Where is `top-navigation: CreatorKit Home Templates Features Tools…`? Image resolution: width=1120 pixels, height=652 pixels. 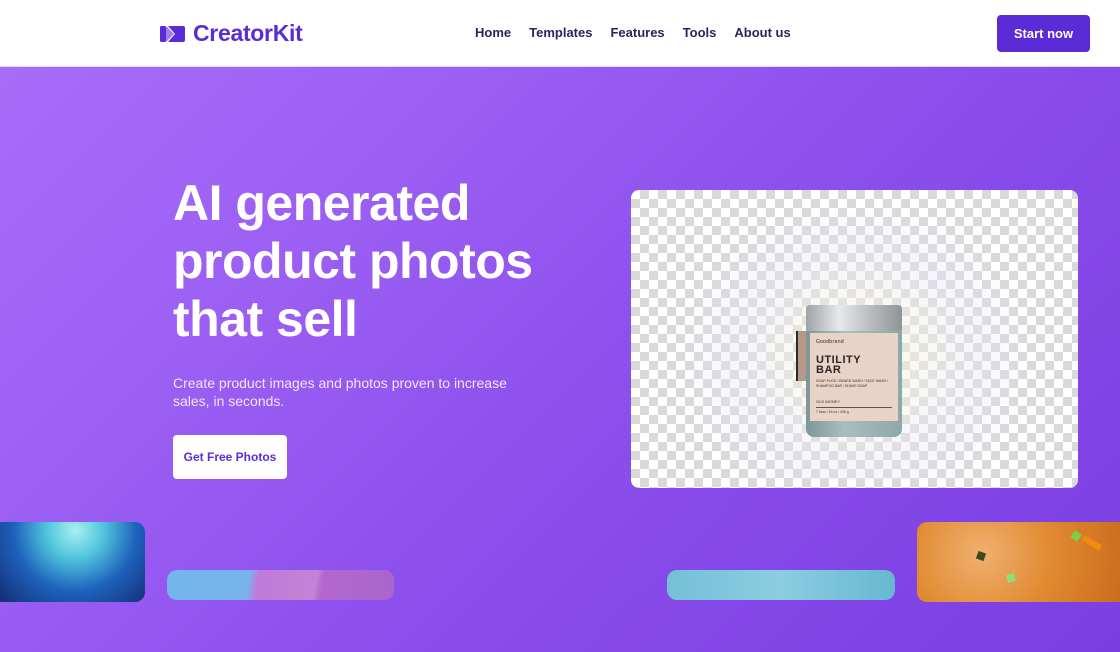 top-navigation: CreatorKit Home Templates Features Tools… is located at coordinates (560, 33).